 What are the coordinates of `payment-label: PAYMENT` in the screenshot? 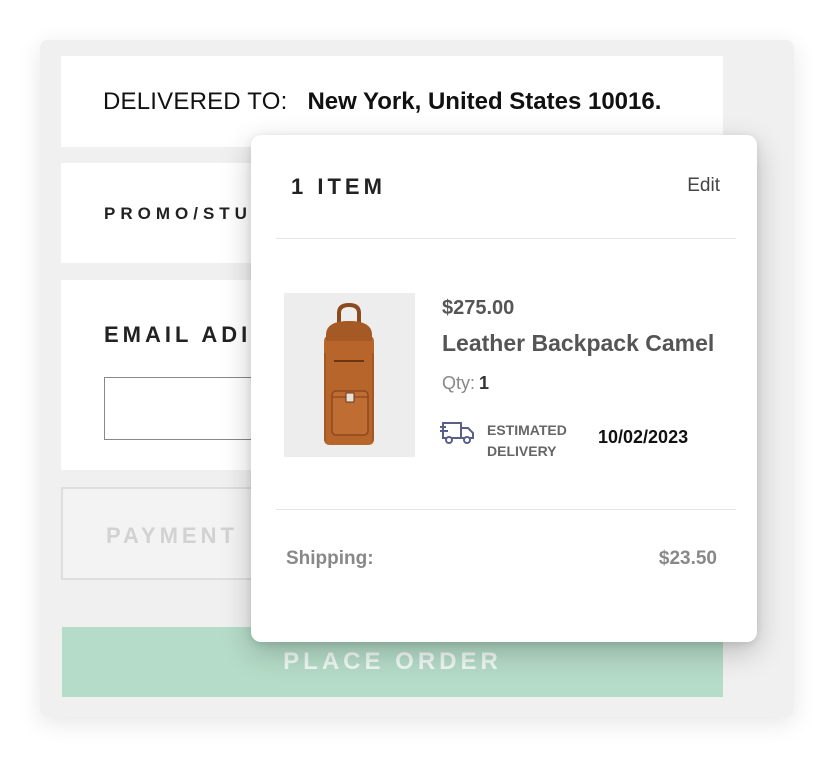 It's located at (172, 535).